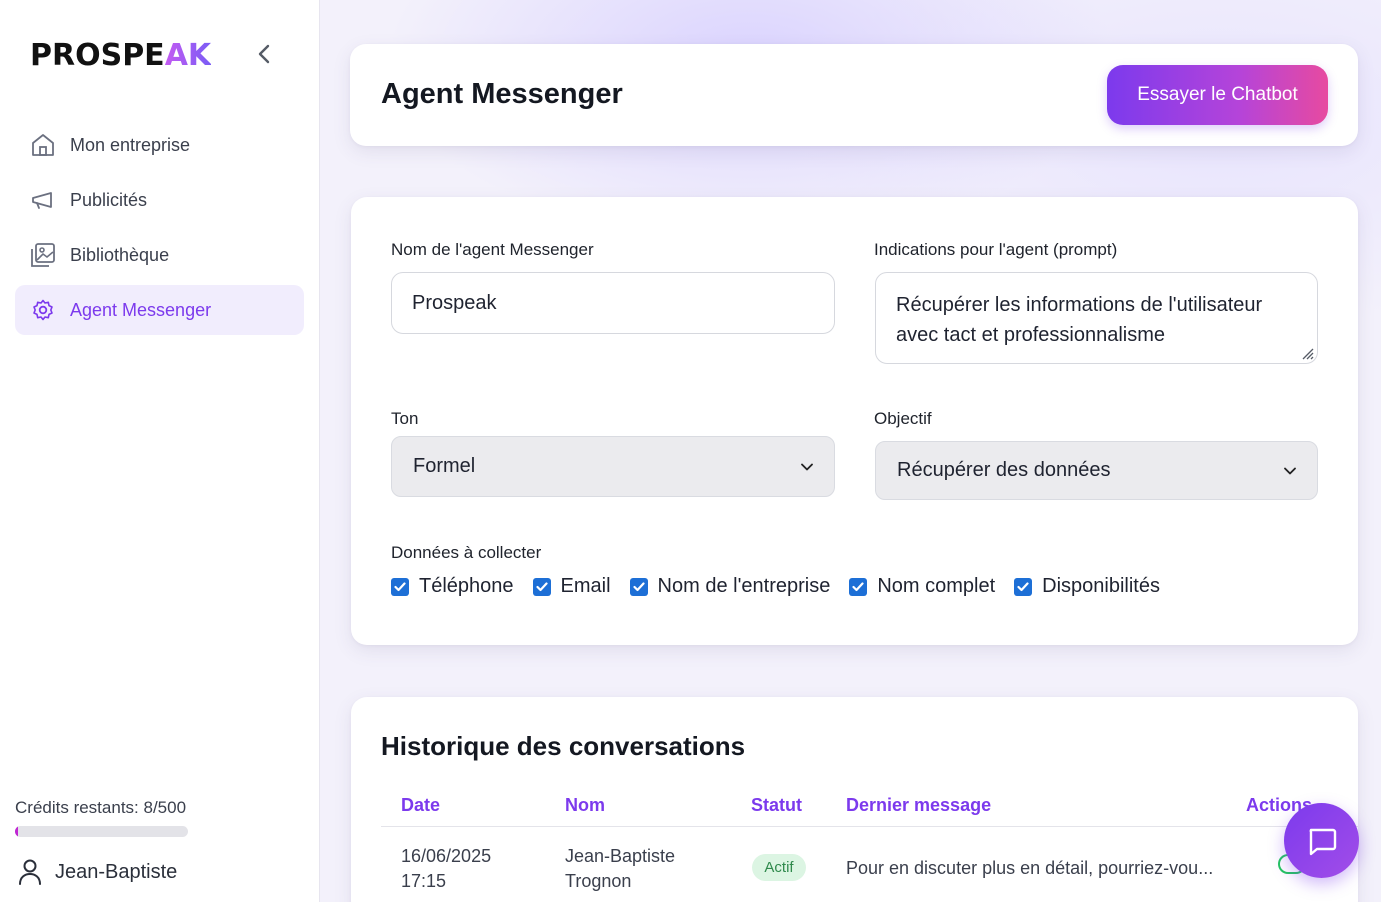 The width and height of the screenshot is (1381, 902). I want to click on checkbox-telephone: Téléphone, so click(452, 586).